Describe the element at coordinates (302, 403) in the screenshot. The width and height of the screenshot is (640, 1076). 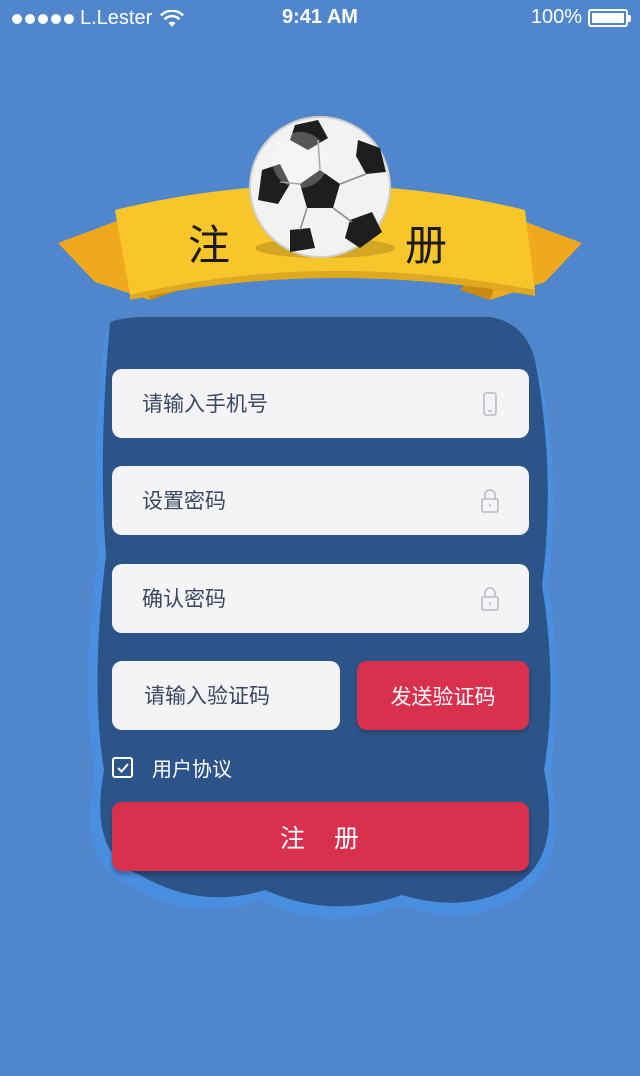
I see `phone-input` at that location.